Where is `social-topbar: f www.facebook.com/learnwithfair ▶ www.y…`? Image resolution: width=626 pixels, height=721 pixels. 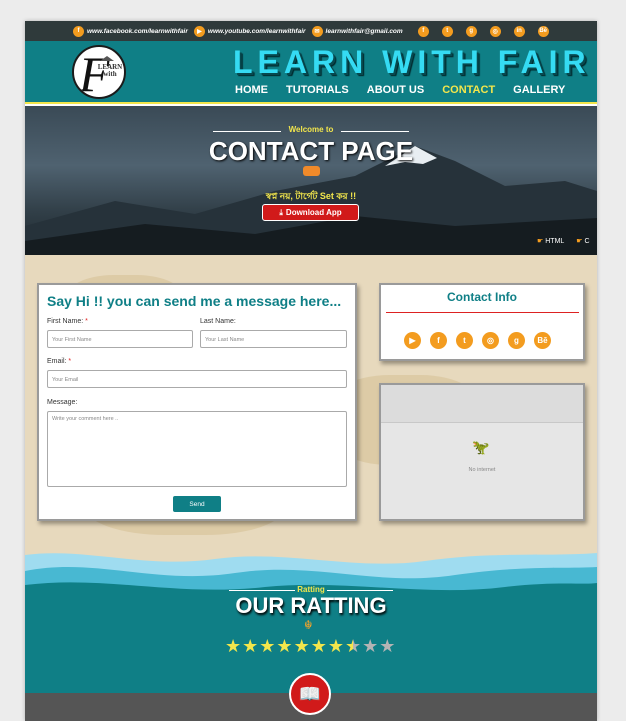
social-topbar: f www.facebook.com/learnwithfair ▶ www.y… is located at coordinates (311, 31).